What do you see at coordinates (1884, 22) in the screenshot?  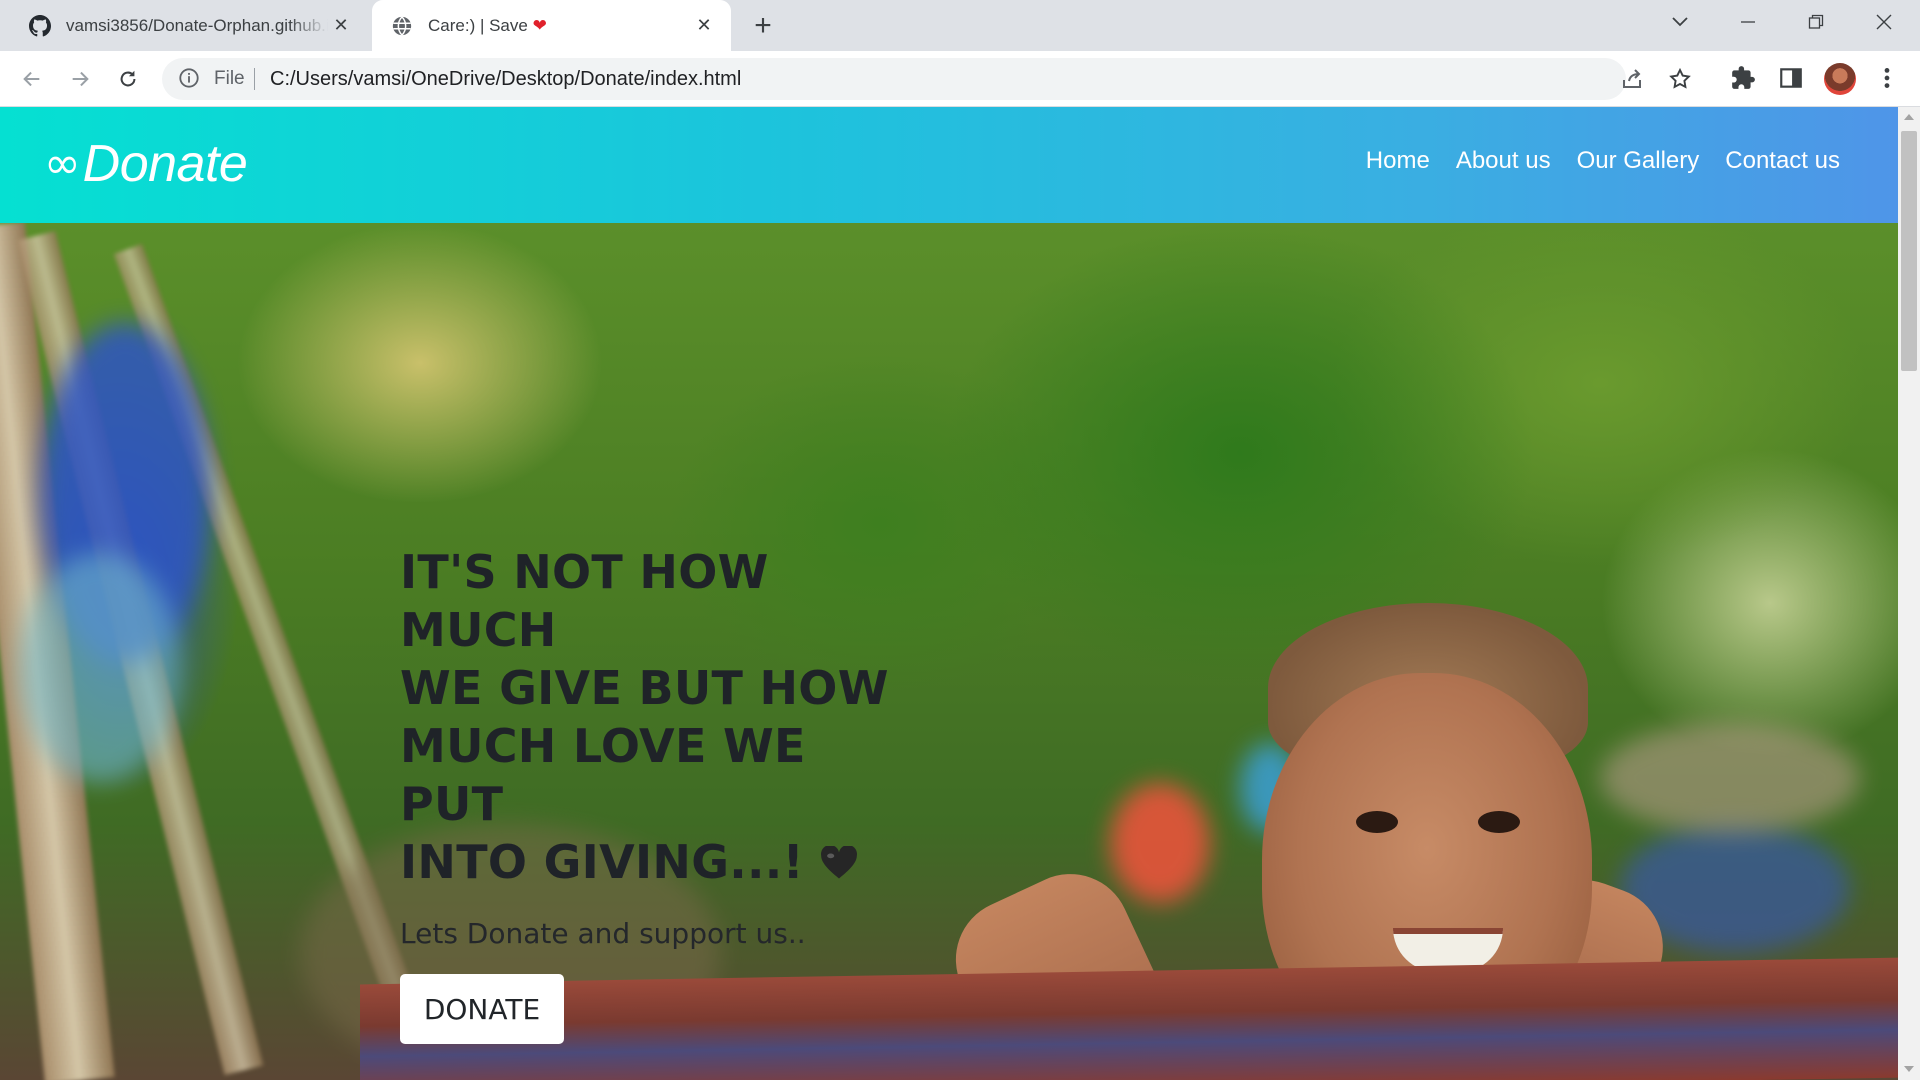 I see `close-window-button` at bounding box center [1884, 22].